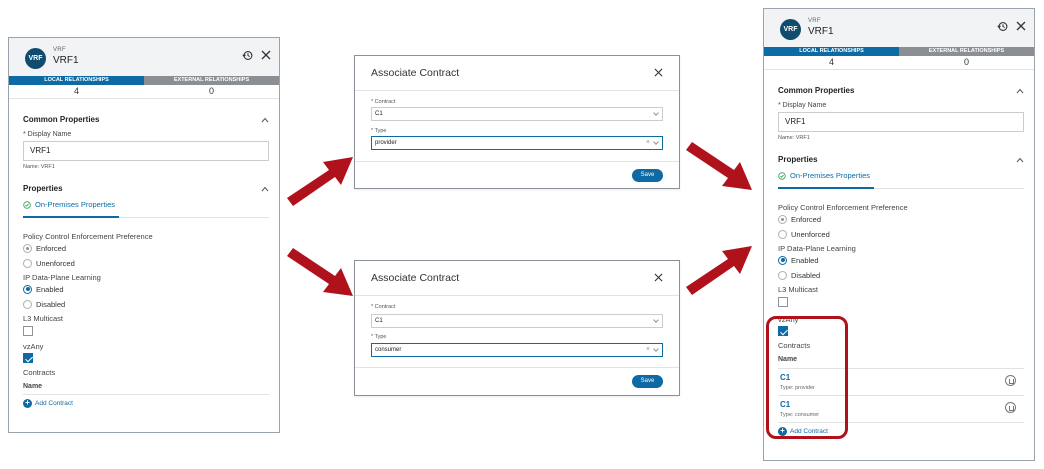 The height and width of the screenshot is (469, 1044). Describe the element at coordinates (966, 62) in the screenshot. I see `external-count: 0` at that location.